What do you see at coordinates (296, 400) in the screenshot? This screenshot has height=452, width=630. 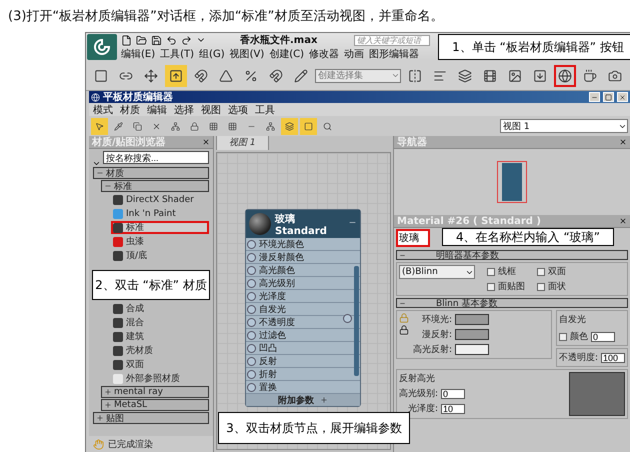 I see `section-label: 附加参数` at bounding box center [296, 400].